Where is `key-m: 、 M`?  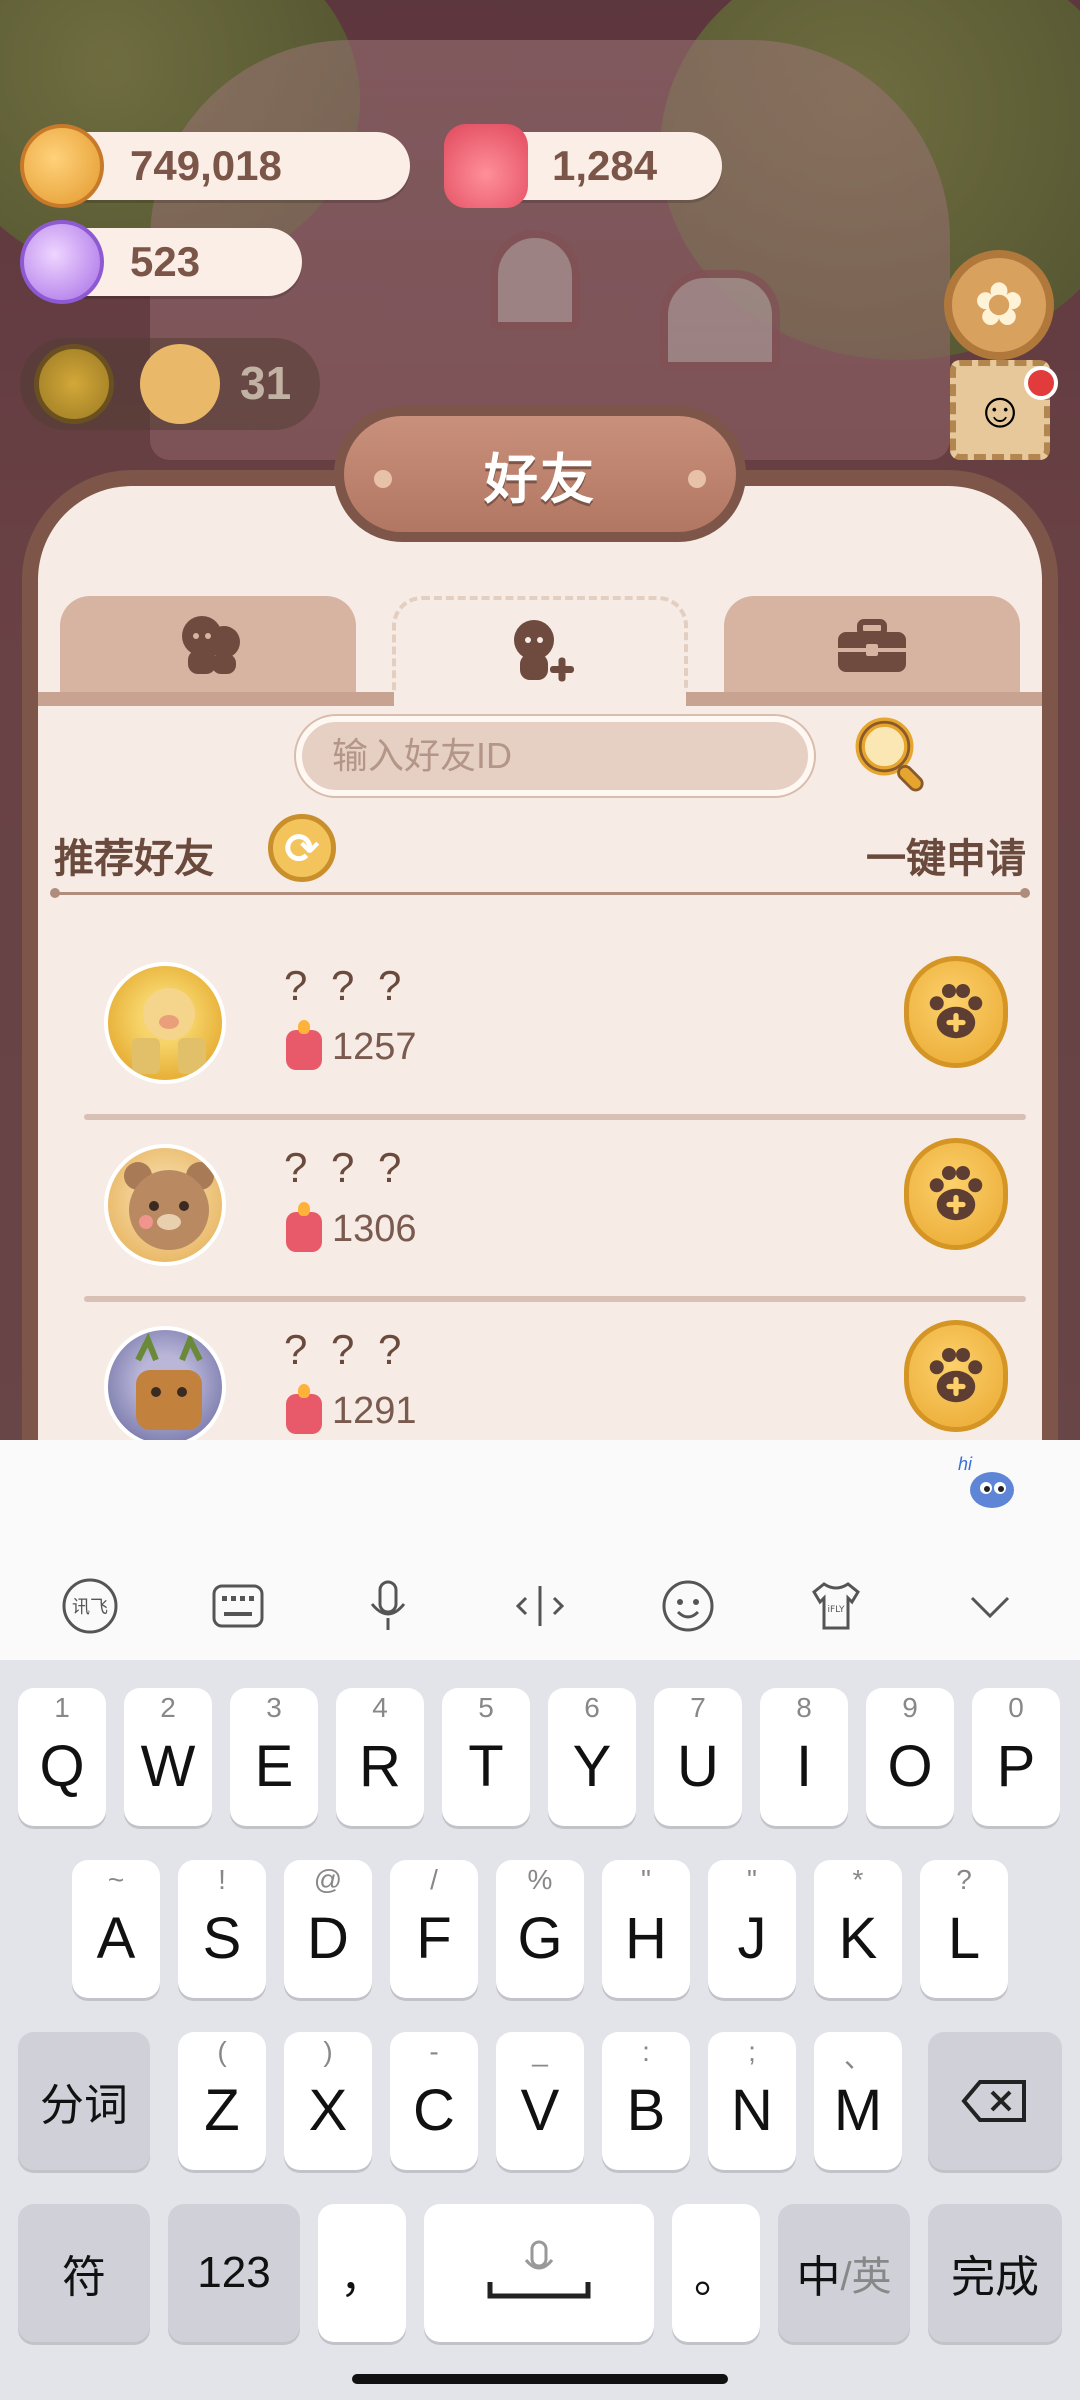 key-m: 、 M is located at coordinates (858, 2101).